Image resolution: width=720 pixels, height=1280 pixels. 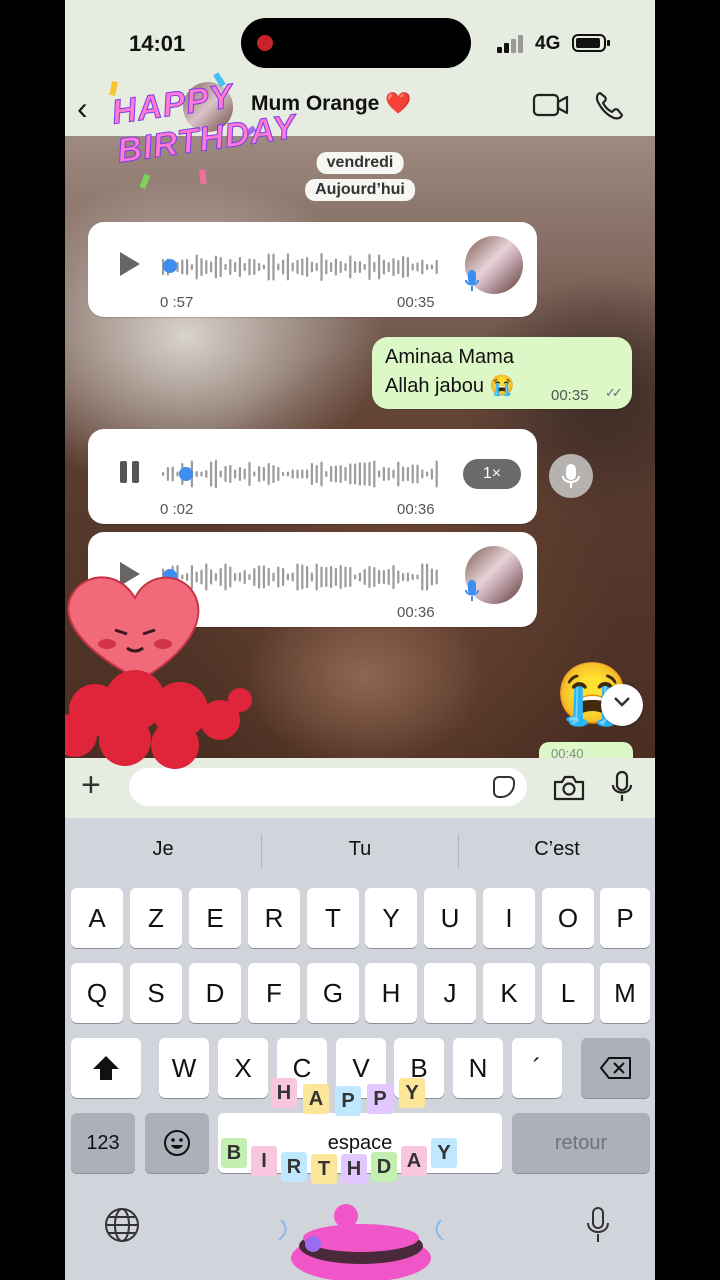 What do you see at coordinates (598, 1226) in the screenshot?
I see `dictation-mic-icon` at bounding box center [598, 1226].